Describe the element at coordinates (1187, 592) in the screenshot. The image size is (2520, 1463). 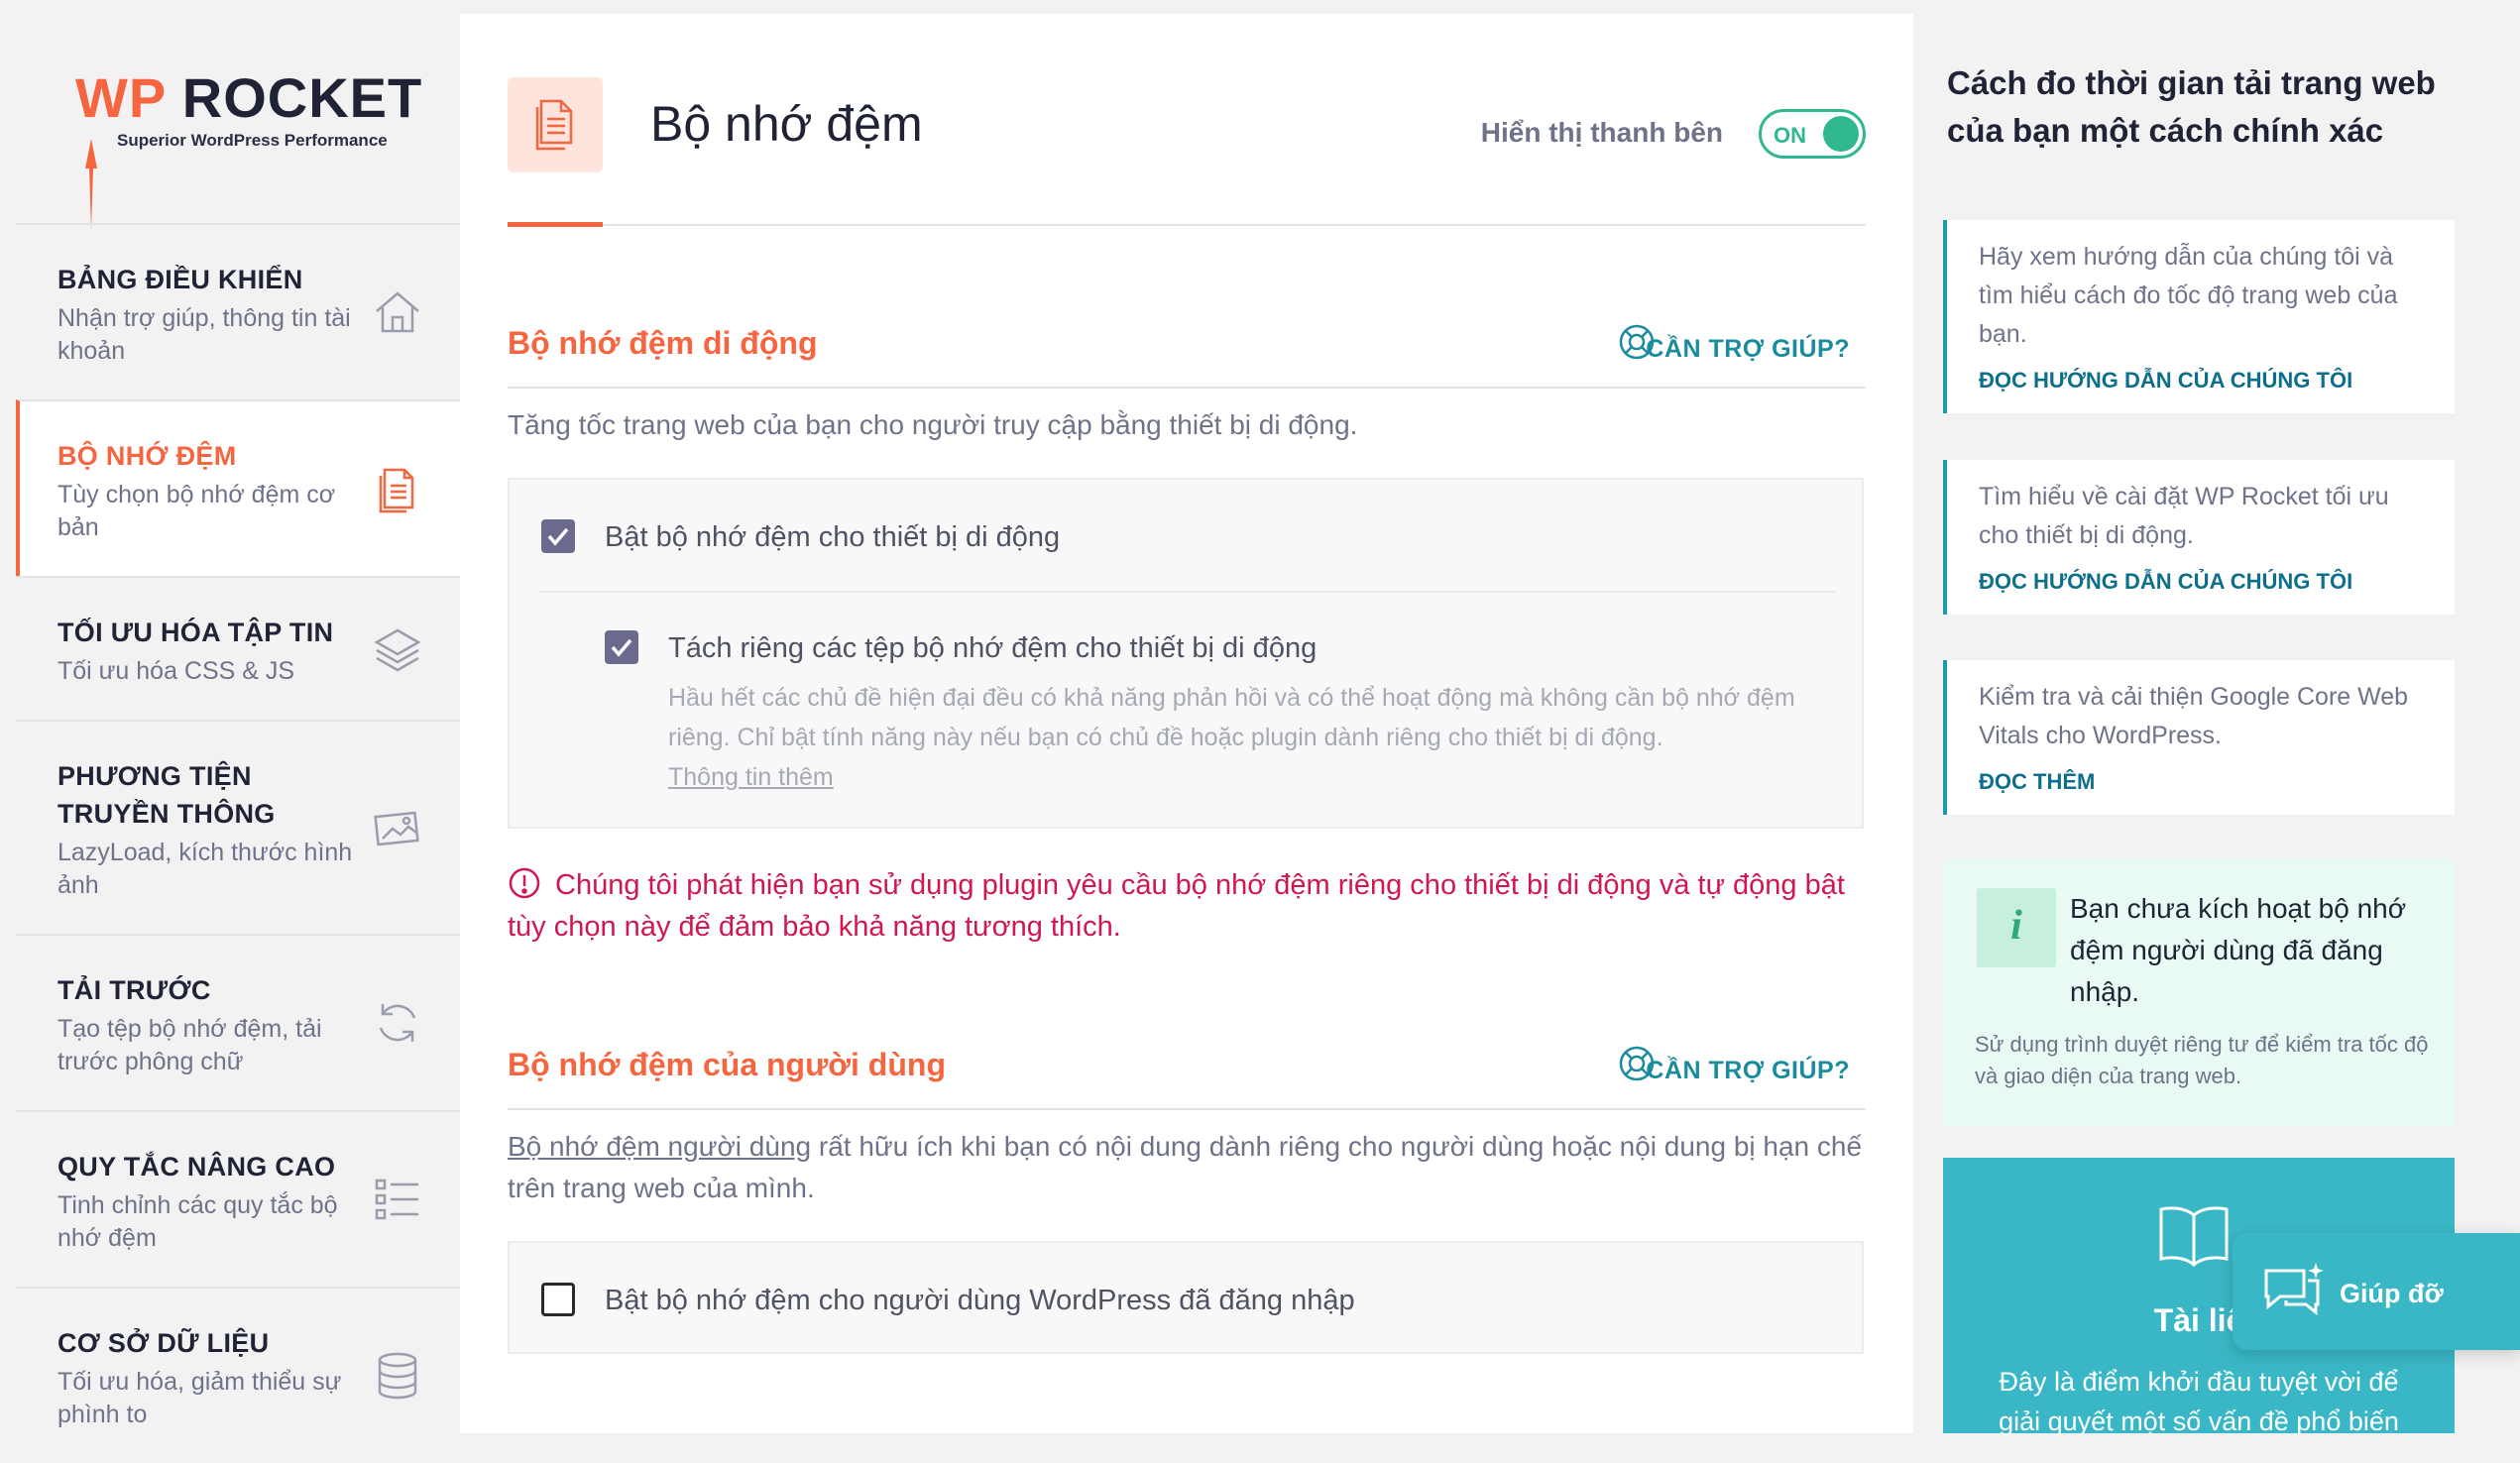
I see `option-divider` at that location.